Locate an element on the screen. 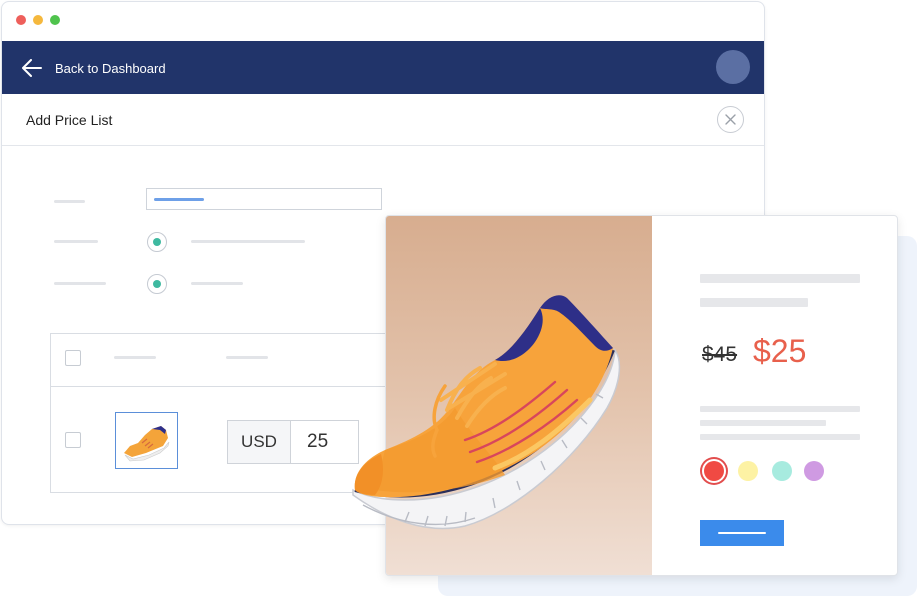 The height and width of the screenshot is (598, 917). arrow-left-icon is located at coordinates (32, 68).